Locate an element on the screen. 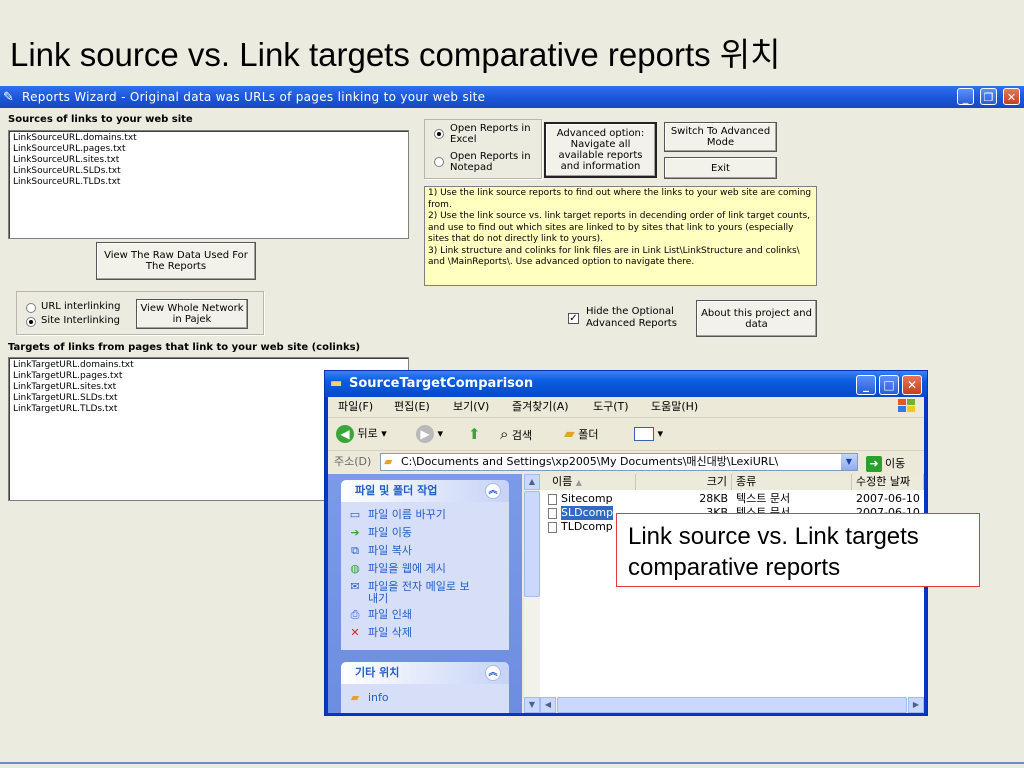 The height and width of the screenshot is (768, 1024). scroll-thumb is located at coordinates (532, 544).